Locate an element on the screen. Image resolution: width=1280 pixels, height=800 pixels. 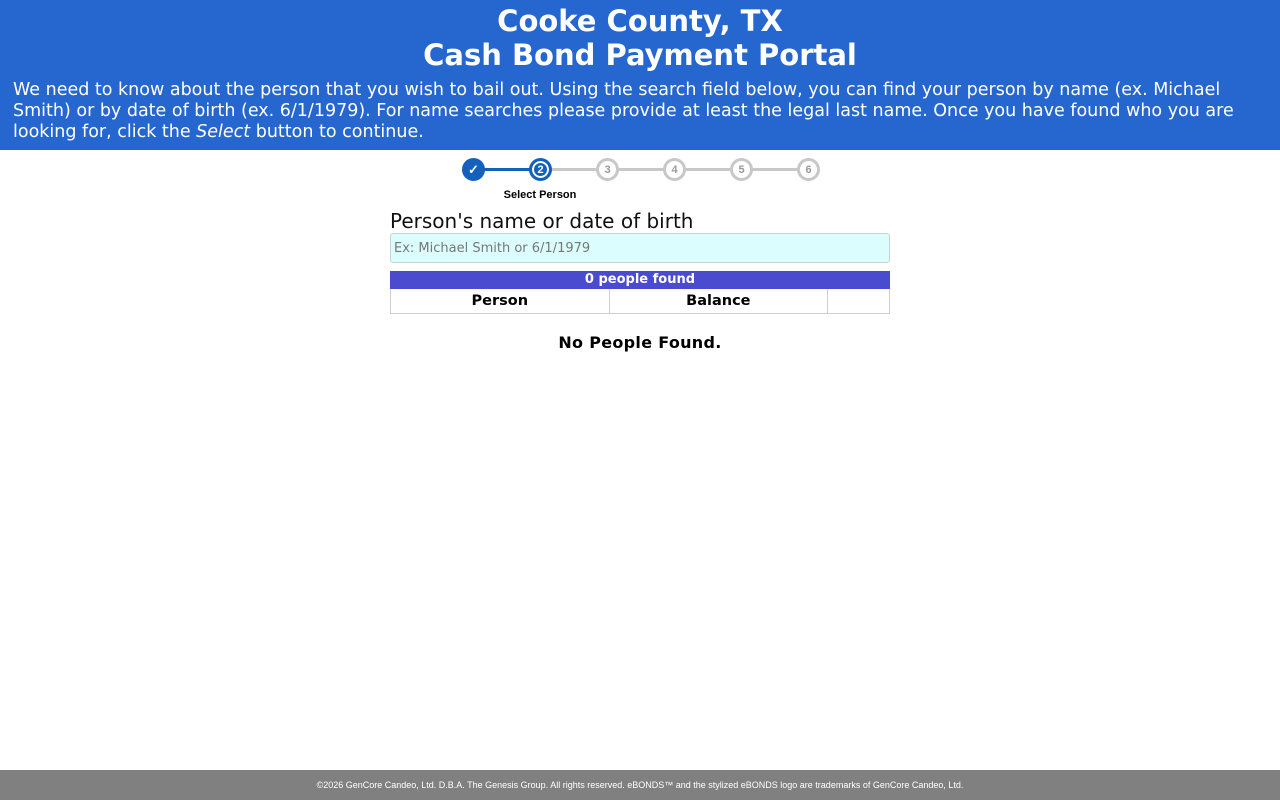
search-section: Person's name or date of birth is located at coordinates (640, 236).